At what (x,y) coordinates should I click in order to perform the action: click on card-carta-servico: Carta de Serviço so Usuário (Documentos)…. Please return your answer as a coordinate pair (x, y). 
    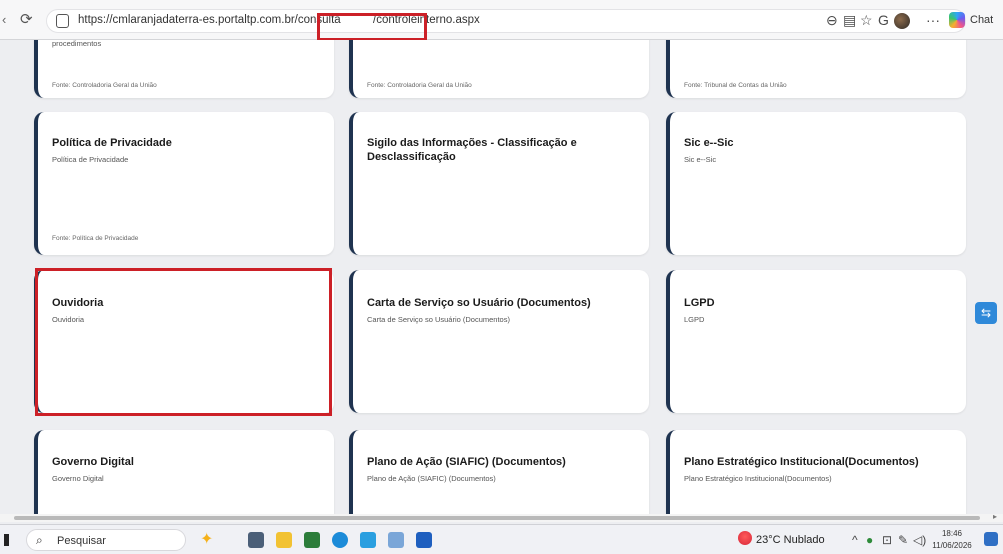
    Looking at the image, I should click on (499, 341).